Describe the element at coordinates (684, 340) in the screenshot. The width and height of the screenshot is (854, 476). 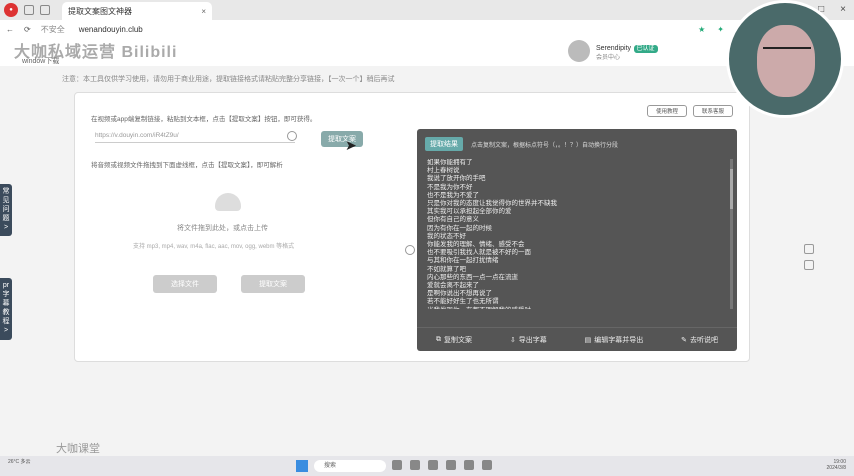
I see `pen-icon: ✎` at that location.